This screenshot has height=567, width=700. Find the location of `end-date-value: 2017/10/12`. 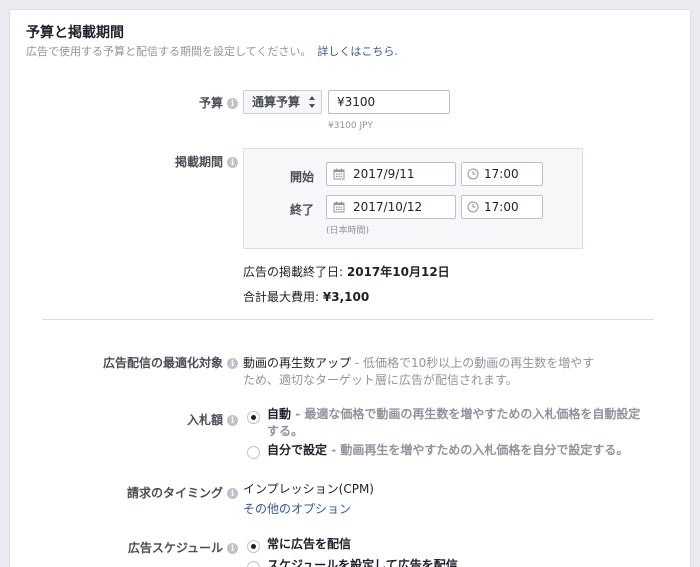

end-date-value: 2017/10/12 is located at coordinates (388, 207).